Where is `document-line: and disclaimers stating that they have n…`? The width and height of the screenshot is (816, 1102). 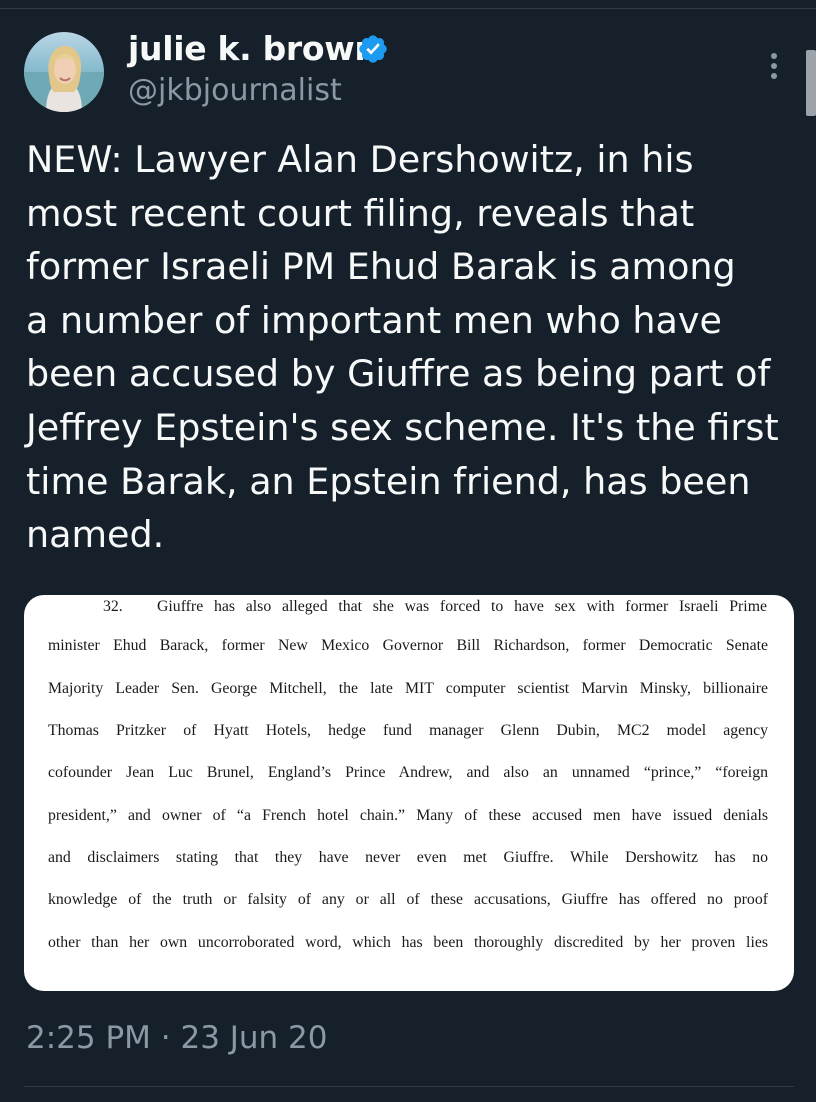 document-line: and disclaimers stating that they have n… is located at coordinates (408, 857).